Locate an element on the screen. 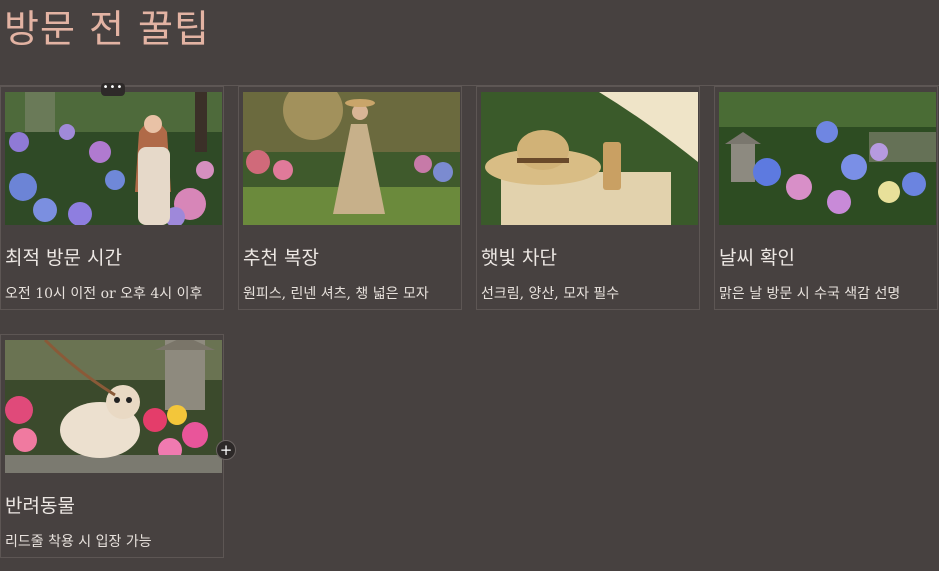  card-title: 최적 방문 시간 is located at coordinates (63, 258).